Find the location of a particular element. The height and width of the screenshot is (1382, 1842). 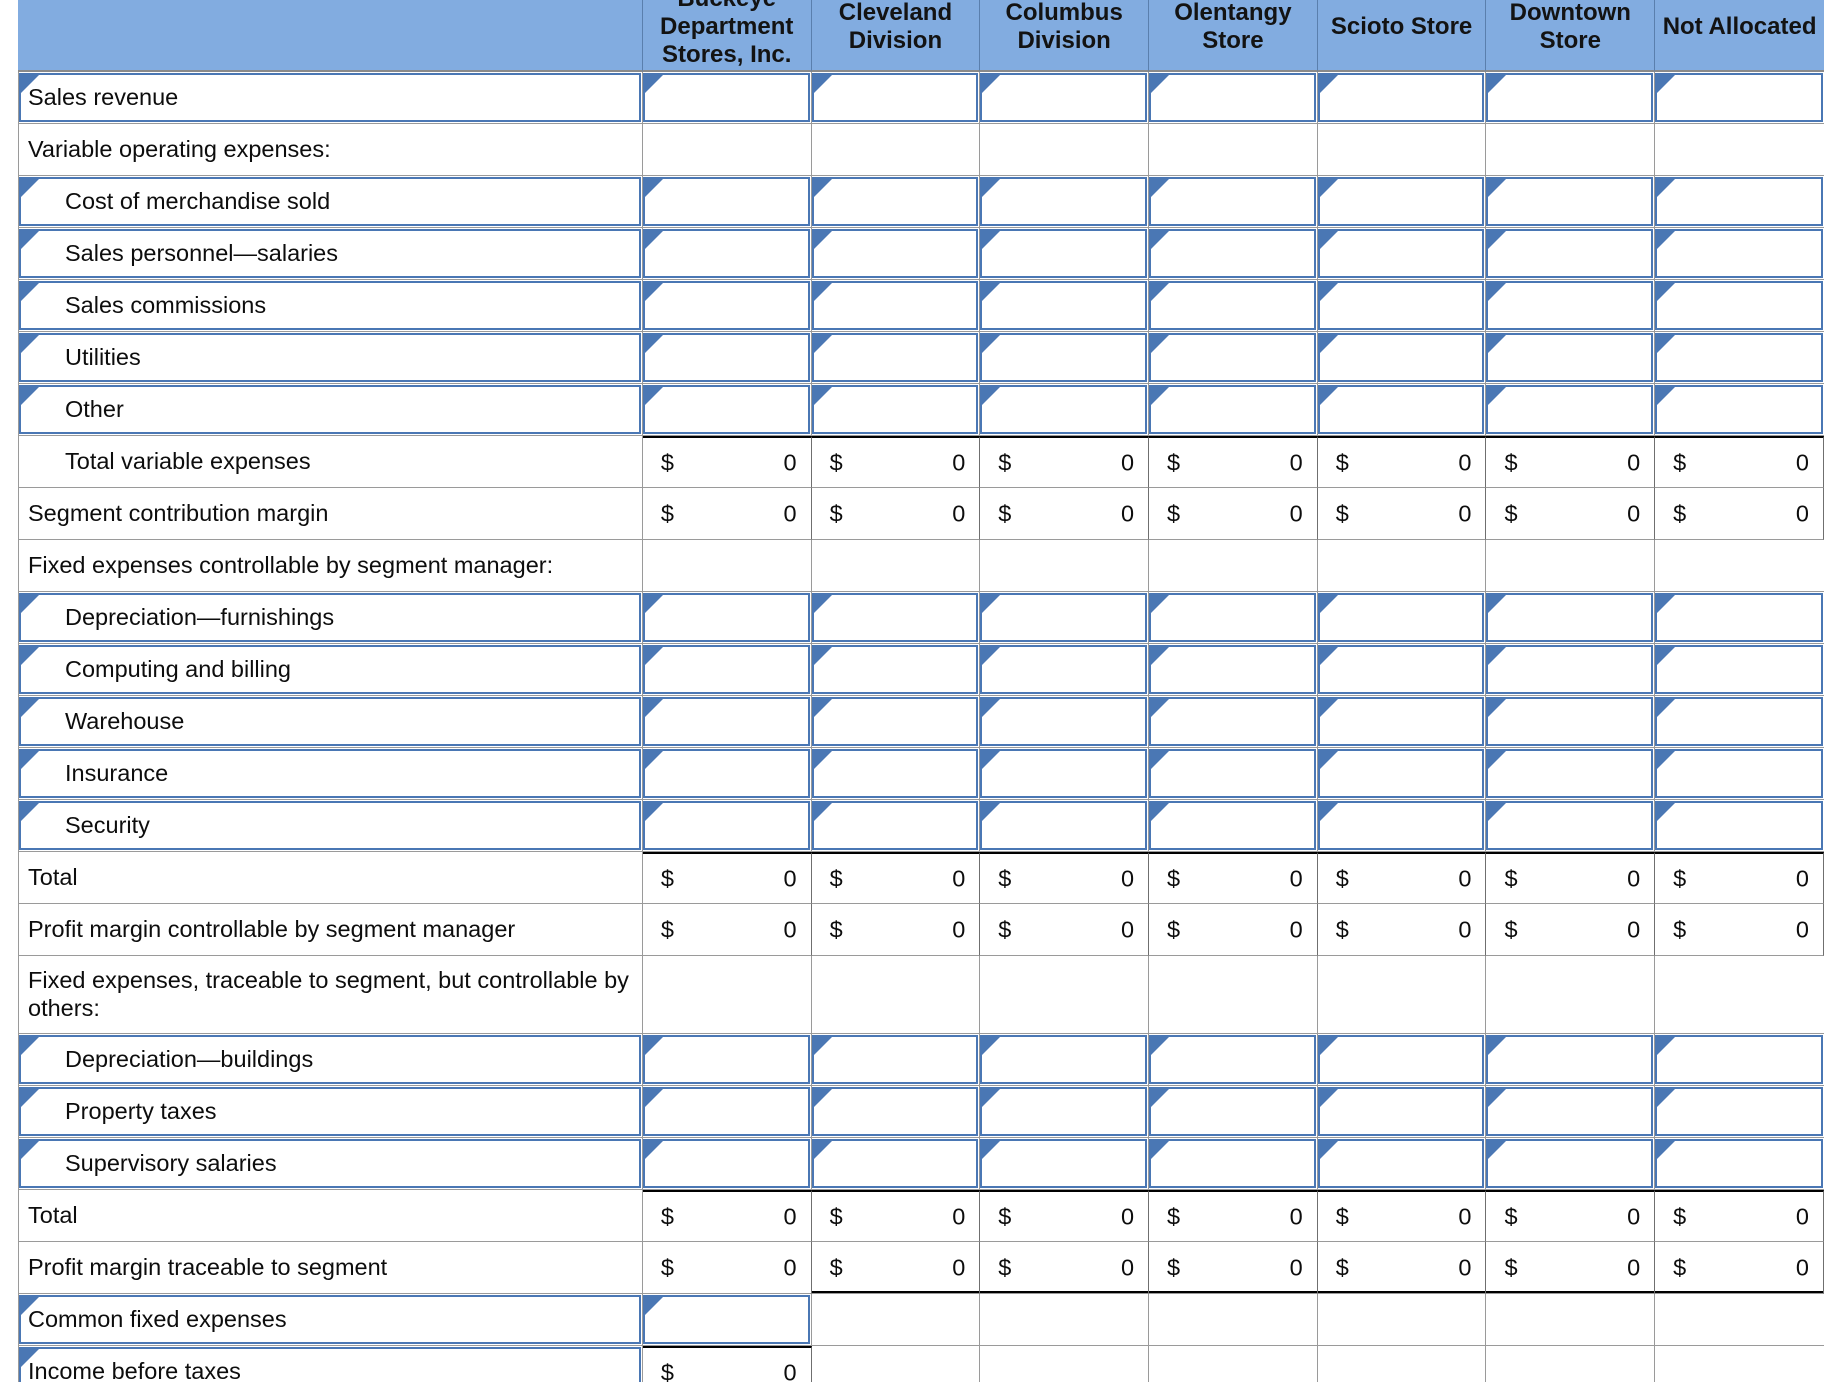

row-label: Supervisory salaries is located at coordinates (330, 1164).